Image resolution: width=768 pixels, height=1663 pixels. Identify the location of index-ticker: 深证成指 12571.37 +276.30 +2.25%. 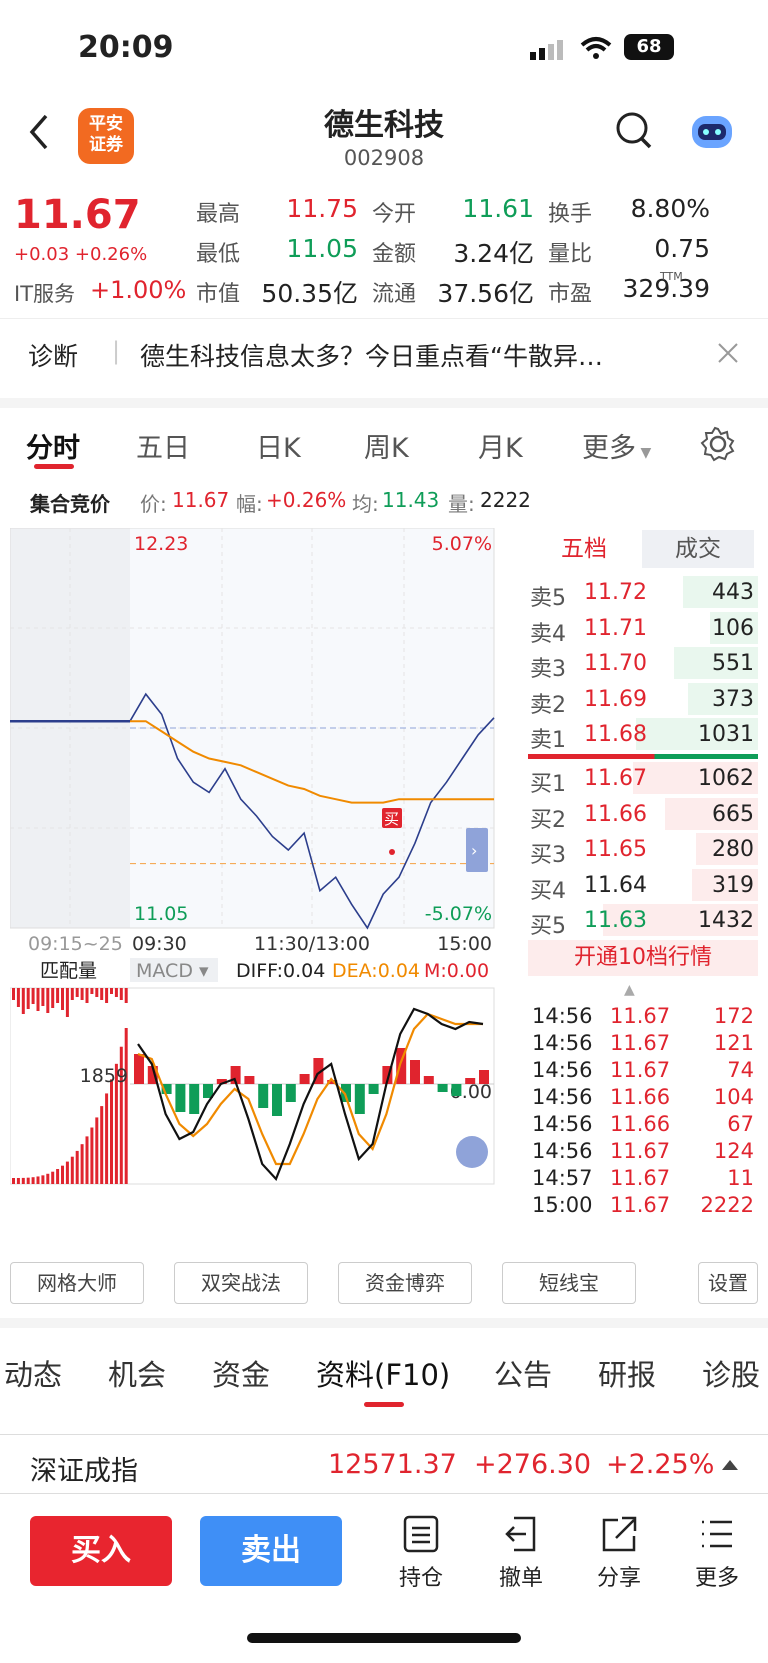
(384, 1464).